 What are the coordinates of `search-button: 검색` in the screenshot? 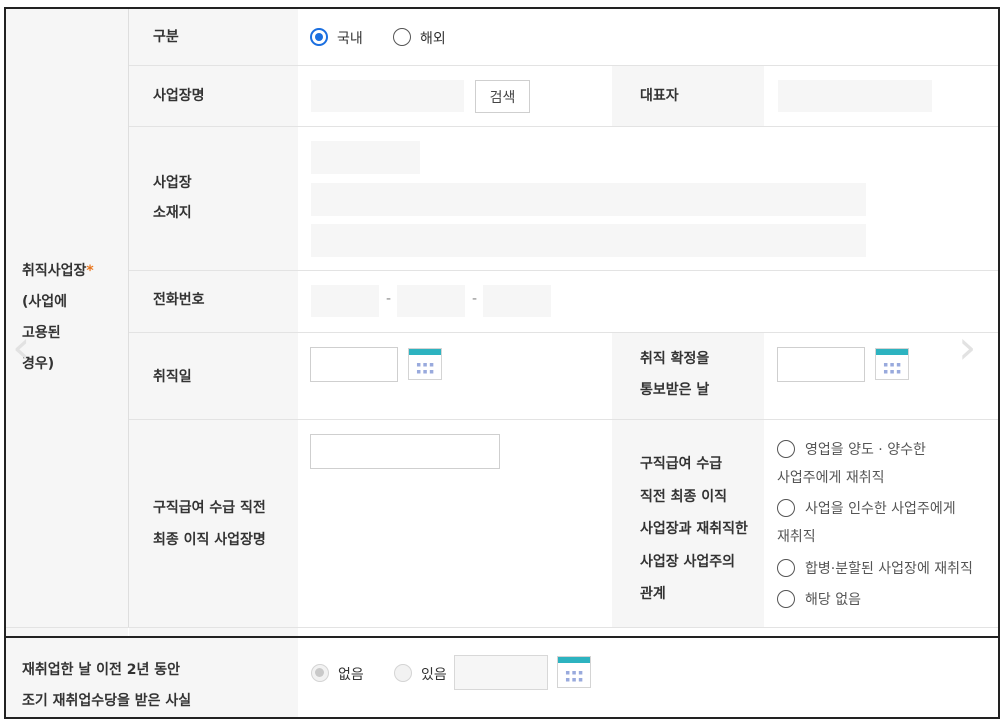 It's located at (502, 96).